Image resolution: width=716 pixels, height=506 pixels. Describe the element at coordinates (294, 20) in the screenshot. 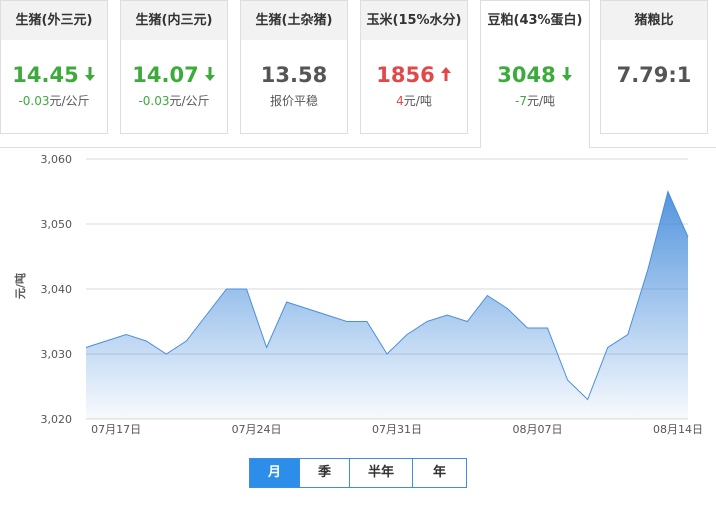

I see `card-title: 生猪(土杂猪)` at that location.